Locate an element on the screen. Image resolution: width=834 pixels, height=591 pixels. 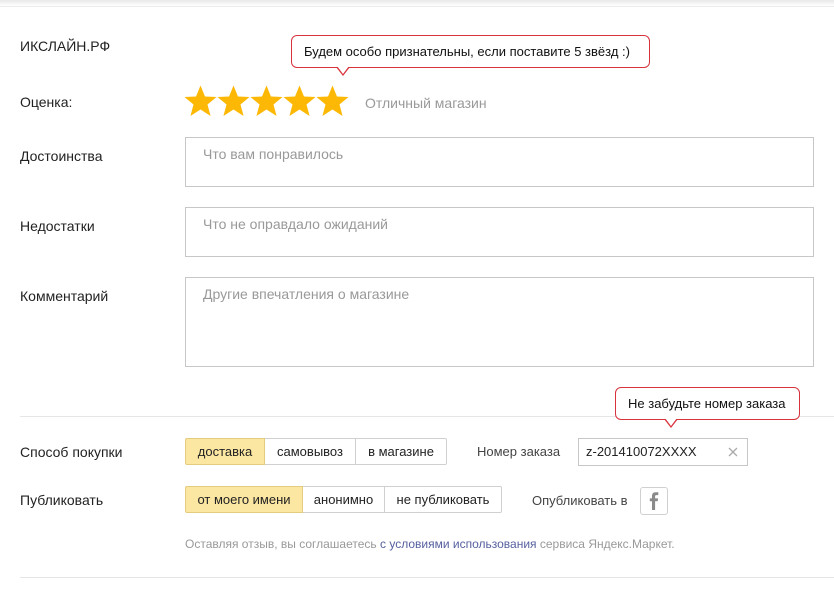
purchase-method-label: Способ покупки is located at coordinates (71, 452).